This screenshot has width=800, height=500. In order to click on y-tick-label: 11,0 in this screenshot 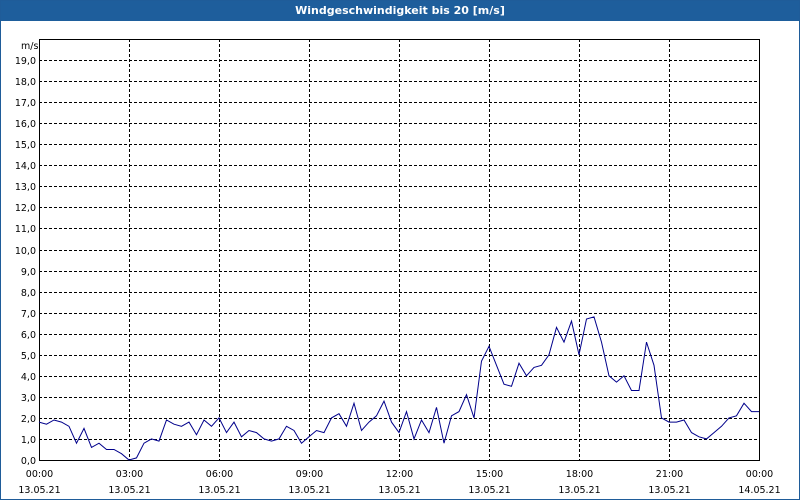, I will do `click(25, 229)`.